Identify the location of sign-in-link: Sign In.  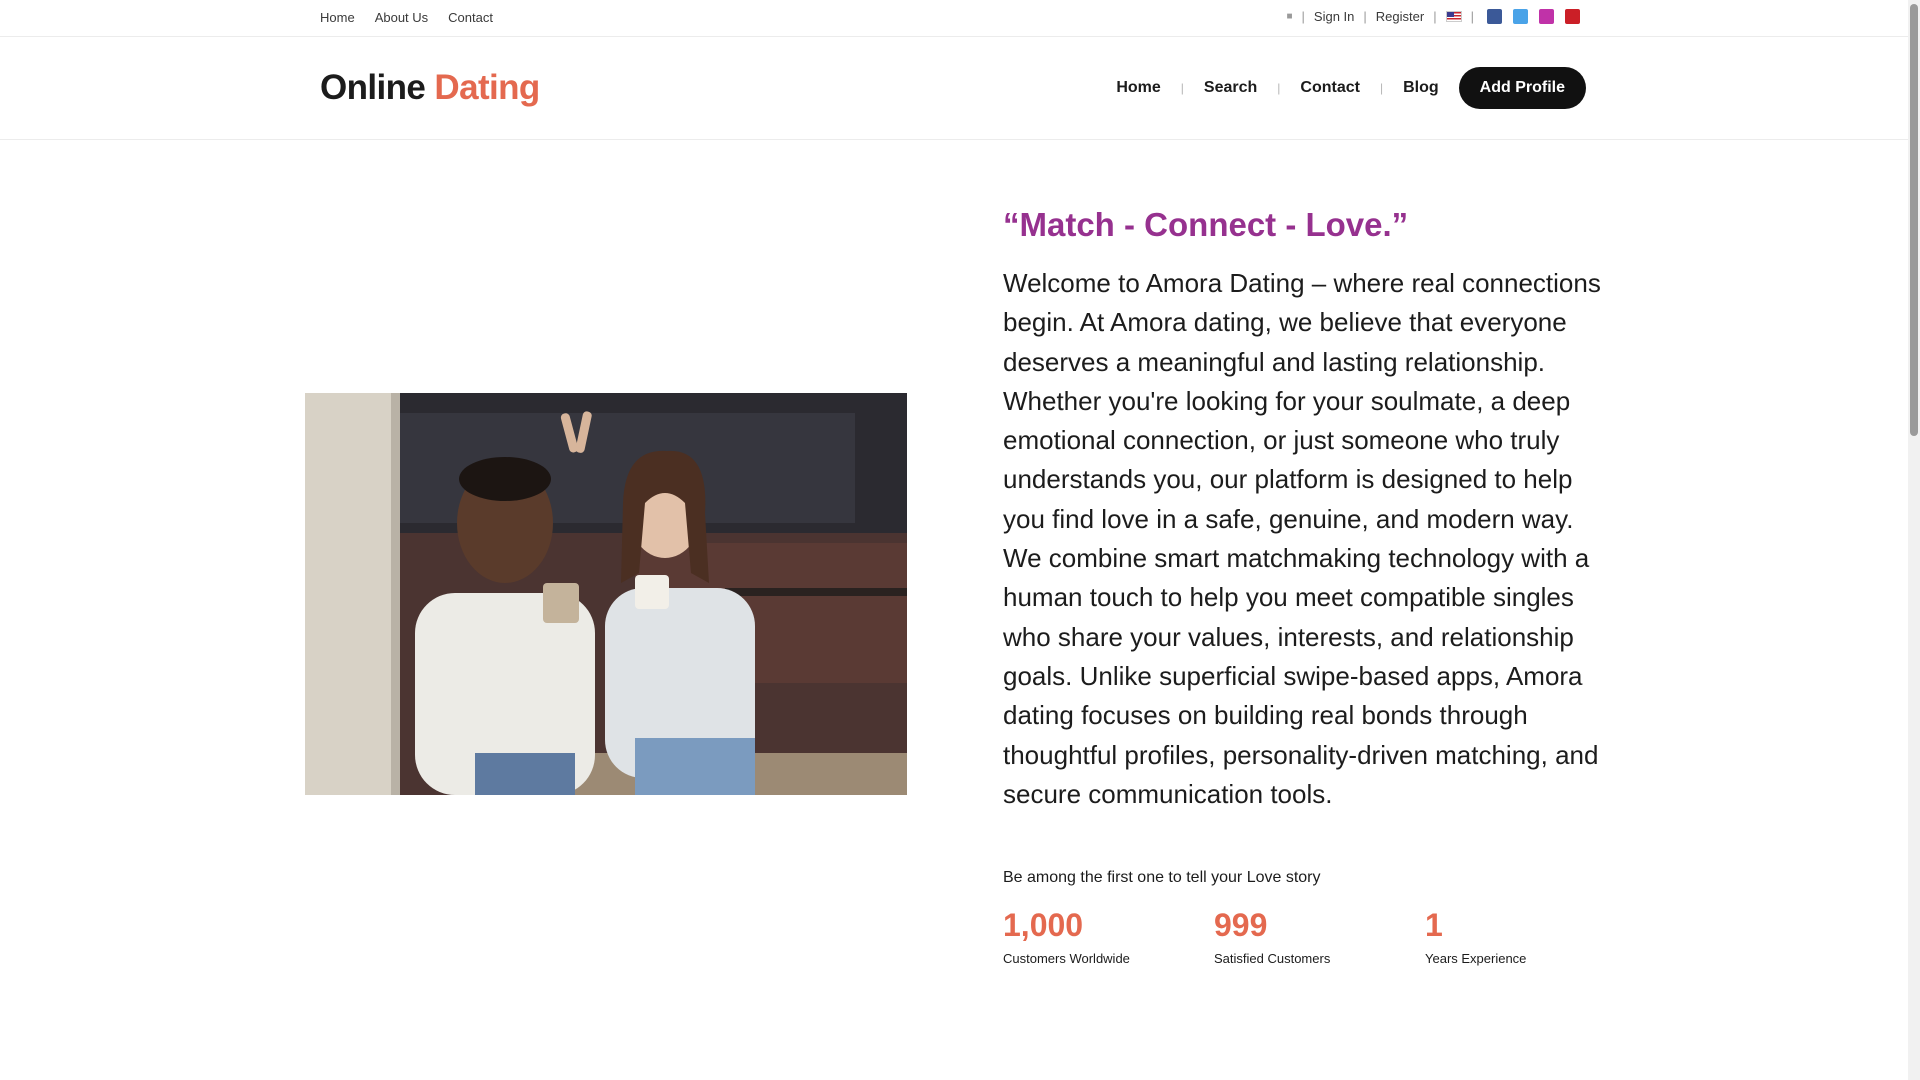
(1334, 16).